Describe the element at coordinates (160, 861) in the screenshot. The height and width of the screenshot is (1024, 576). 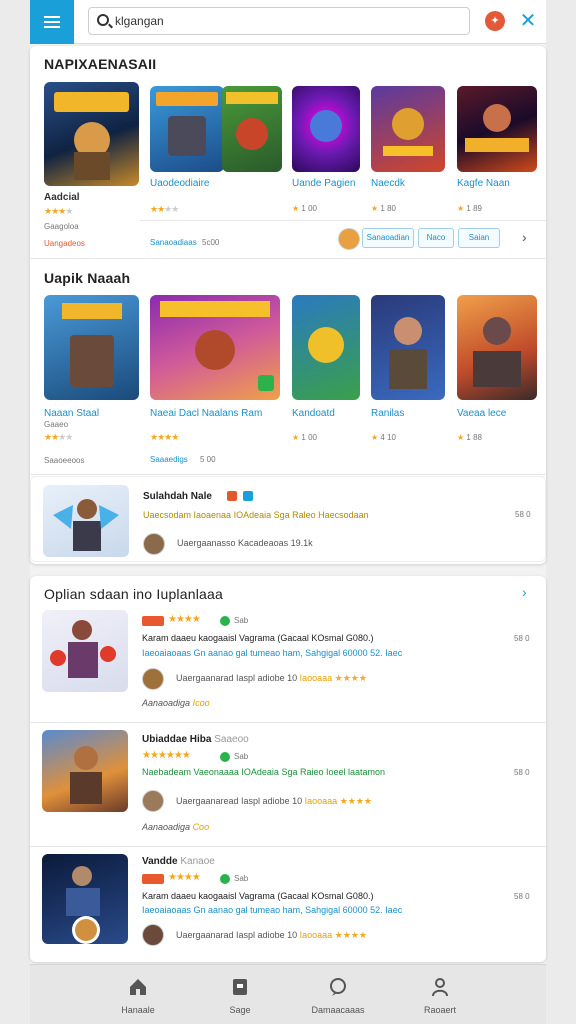
I see `item-title-text: Vandde` at that location.